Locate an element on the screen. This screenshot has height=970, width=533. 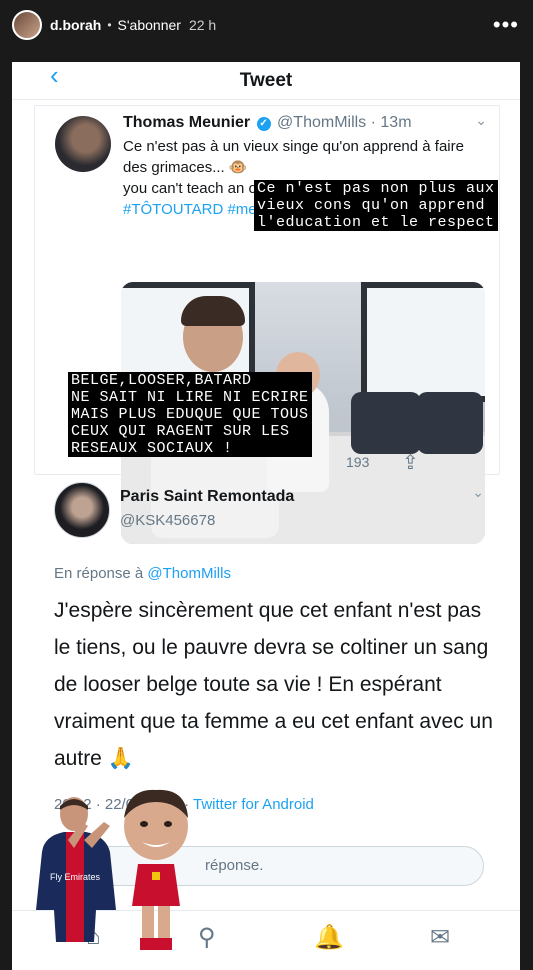
photo-window-right is located at coordinates (423, 342).